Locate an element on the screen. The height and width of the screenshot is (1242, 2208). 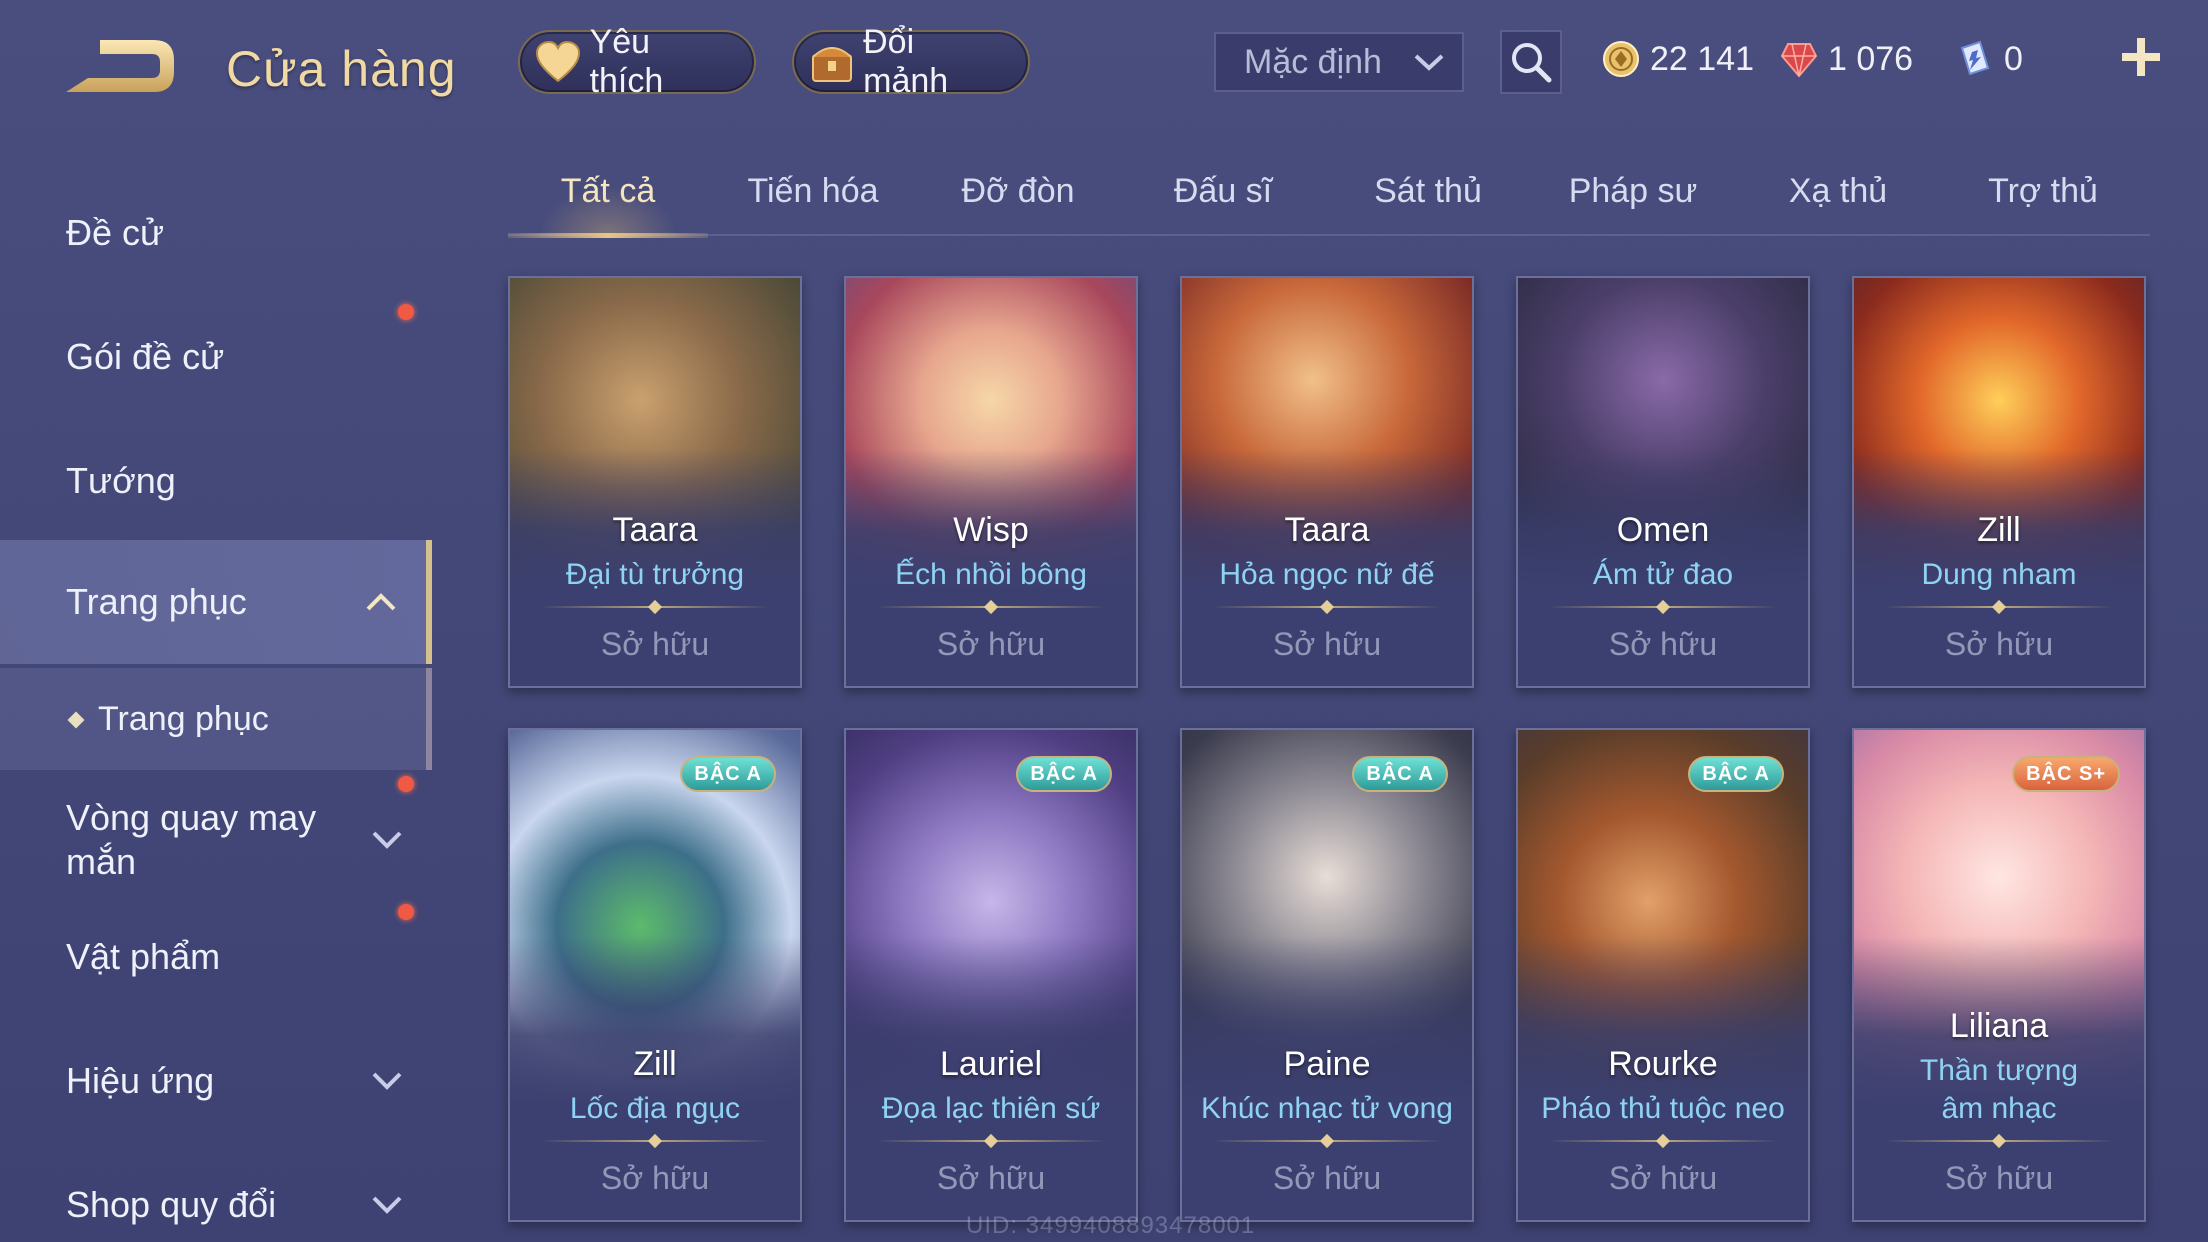
sidebar-item-label: Gói đề cử is located at coordinates (145, 356).